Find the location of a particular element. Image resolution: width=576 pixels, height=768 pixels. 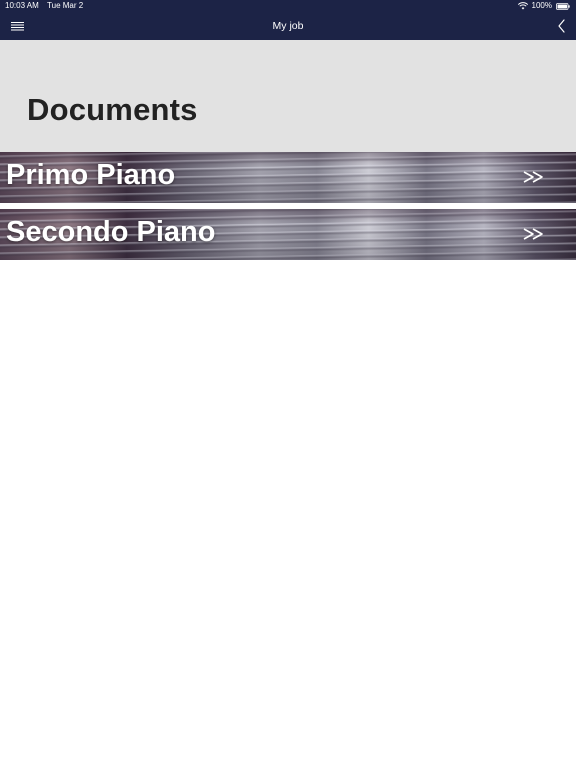

battery-percent: 100% is located at coordinates (541, 5).